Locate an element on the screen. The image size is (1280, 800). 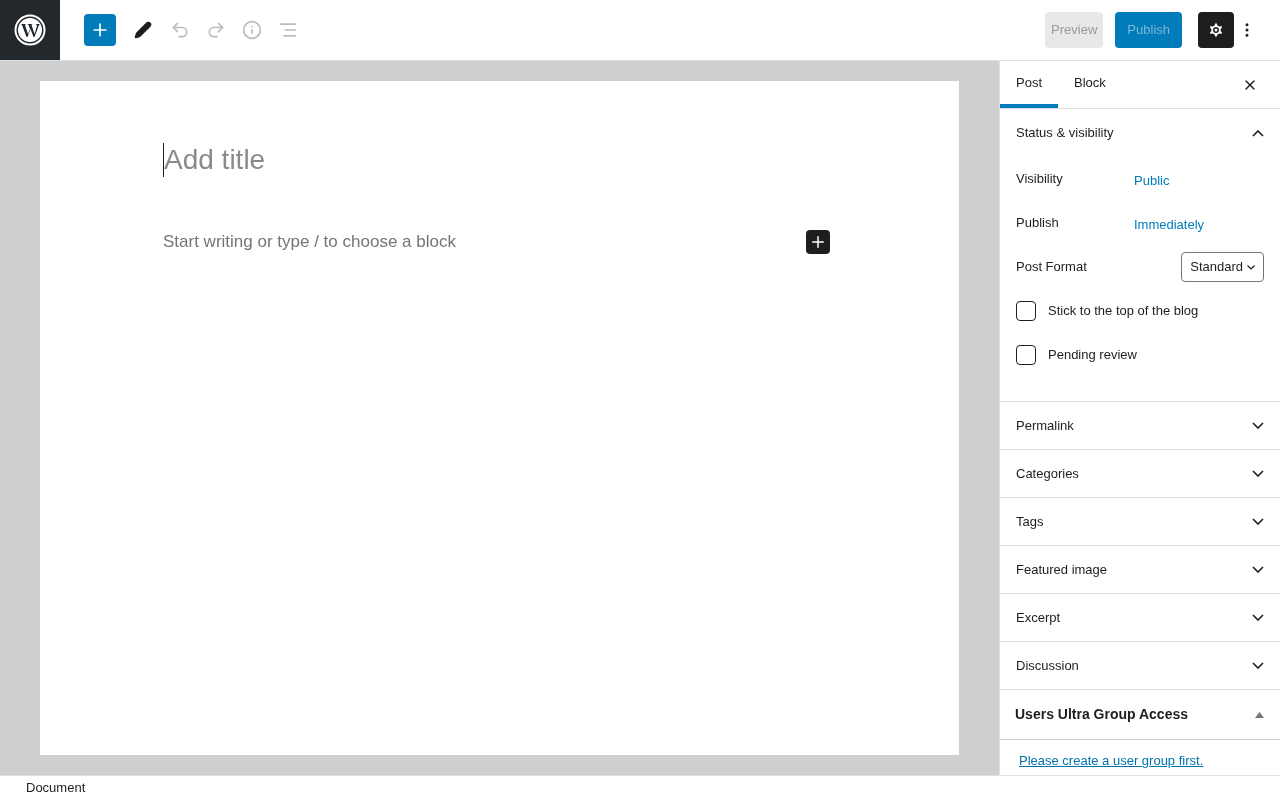
panel-header: Excerpt is located at coordinates (1140, 618).